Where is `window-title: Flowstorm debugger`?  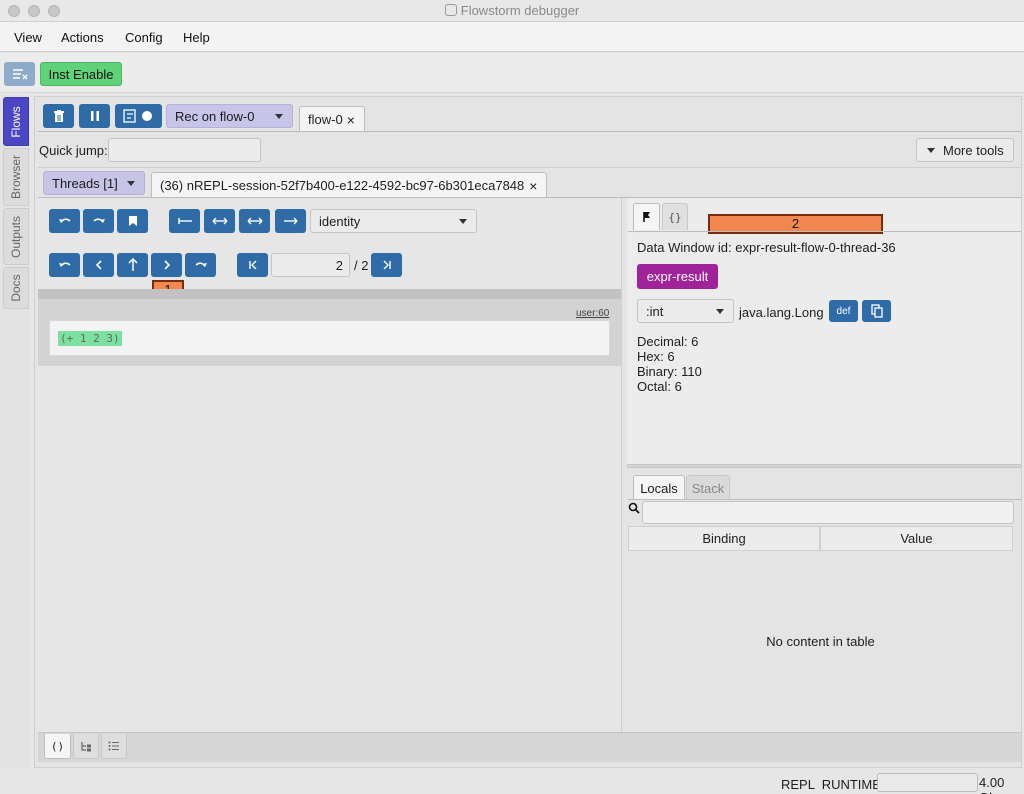
window-title: Flowstorm debugger is located at coordinates (512, 10).